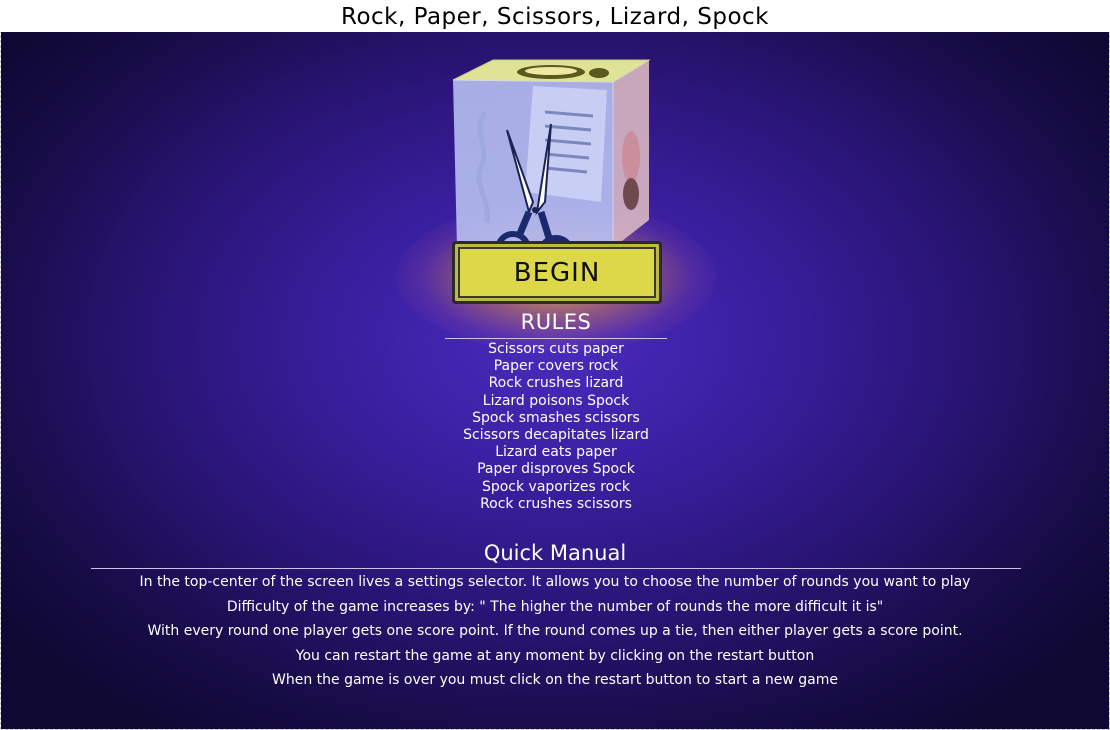  What do you see at coordinates (556, 400) in the screenshot?
I see `rule-item: Lizard poisons Spock` at bounding box center [556, 400].